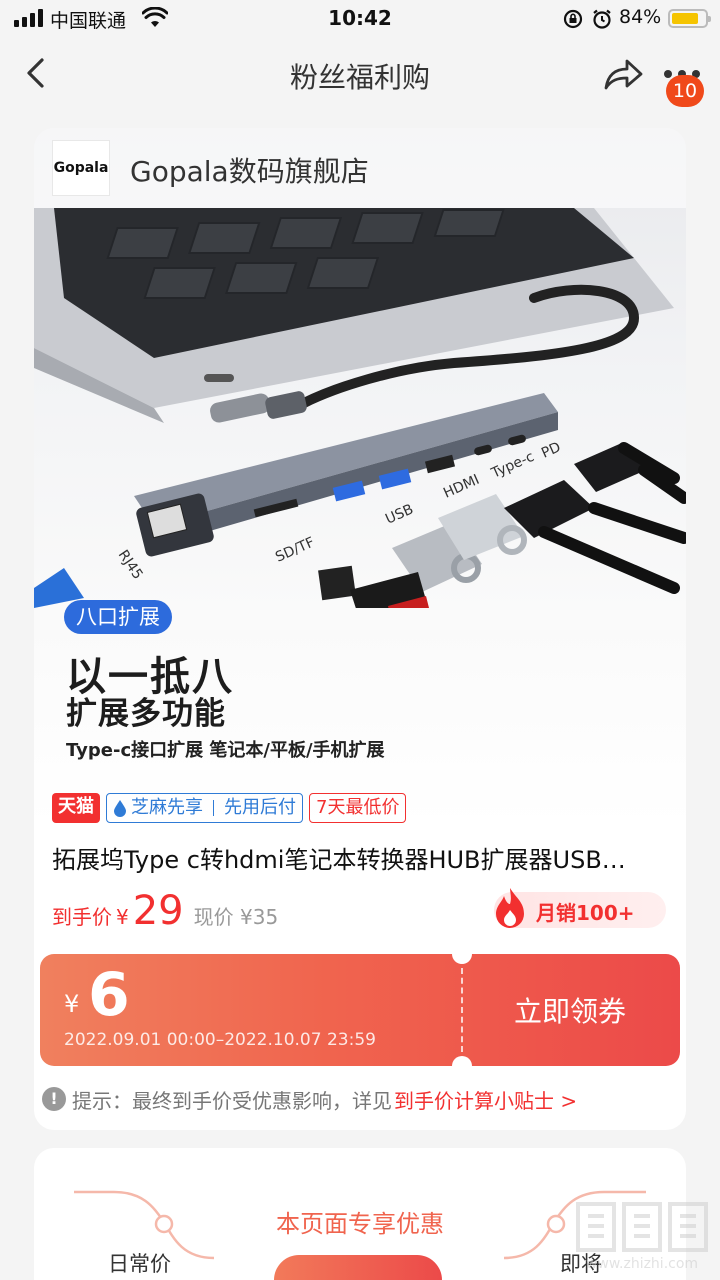 Image resolution: width=720 pixels, height=1280 pixels. What do you see at coordinates (602, 19) in the screenshot?
I see `alarm-icon` at bounding box center [602, 19].